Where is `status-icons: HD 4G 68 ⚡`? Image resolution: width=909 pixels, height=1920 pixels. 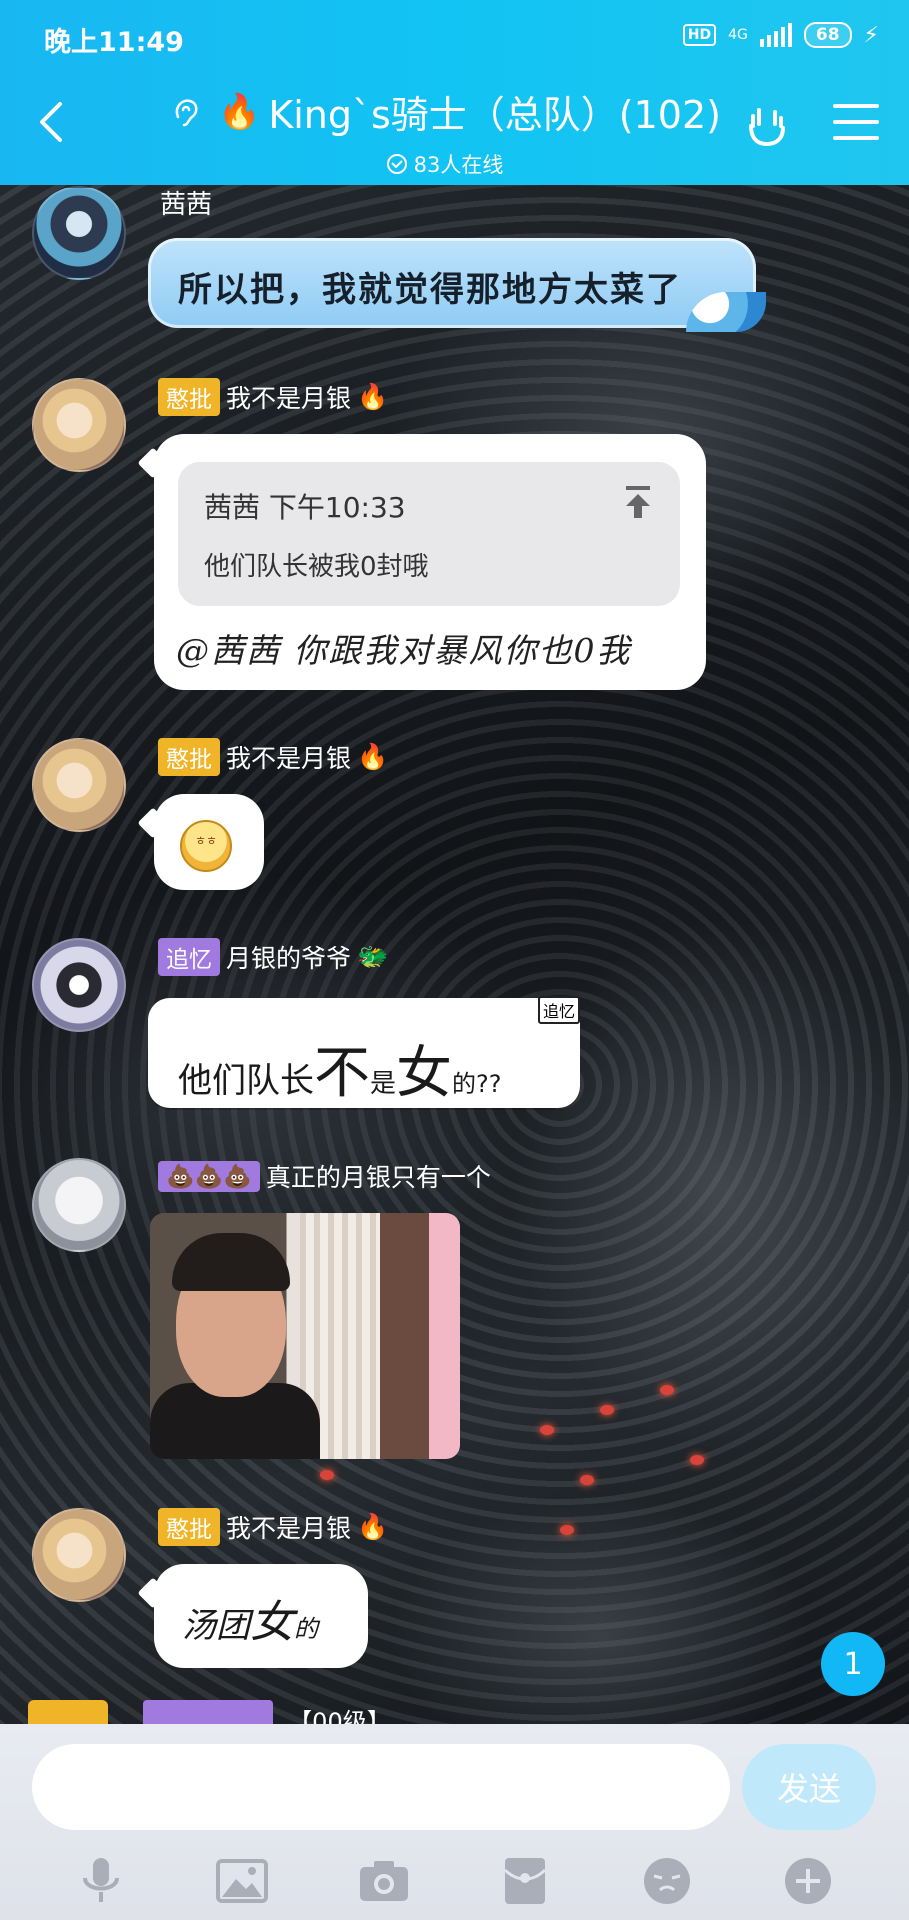
status-icons: HD 4G 68 ⚡ is located at coordinates (780, 35).